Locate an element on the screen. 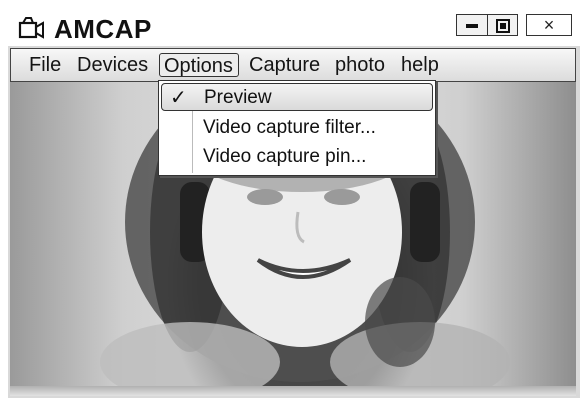 Image resolution: width=584 pixels, height=406 pixels. minimize-icon is located at coordinates (472, 26).